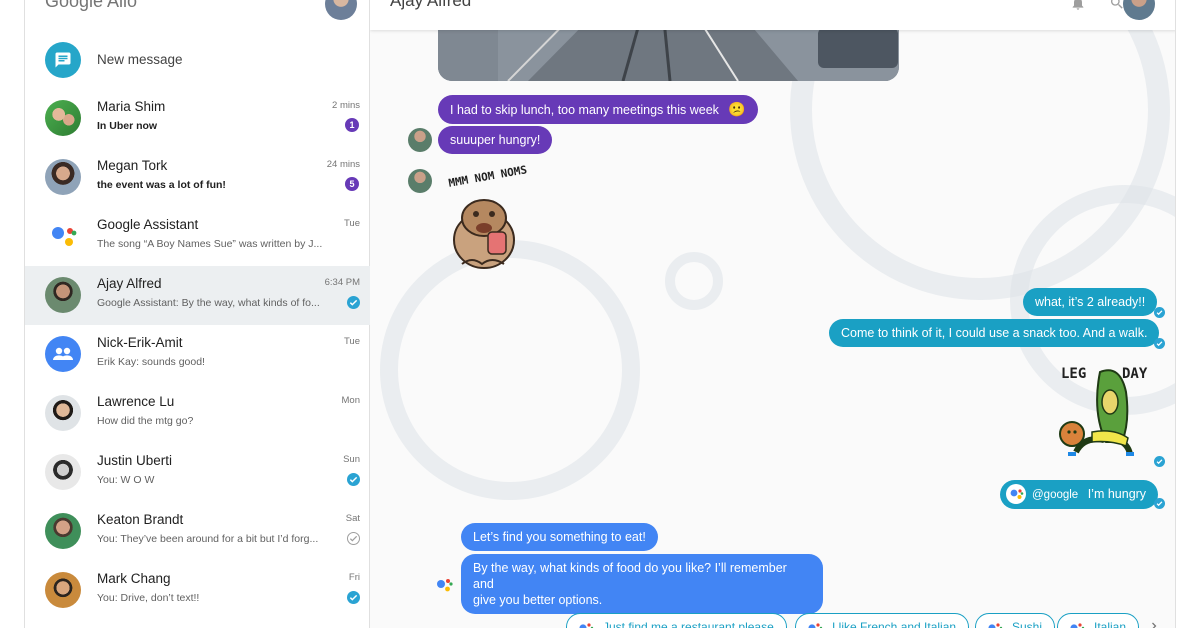 The image size is (1200, 628). Describe the element at coordinates (197, 472) in the screenshot. I see `conversation-item: Justin Uberti You: W O W Sun` at that location.